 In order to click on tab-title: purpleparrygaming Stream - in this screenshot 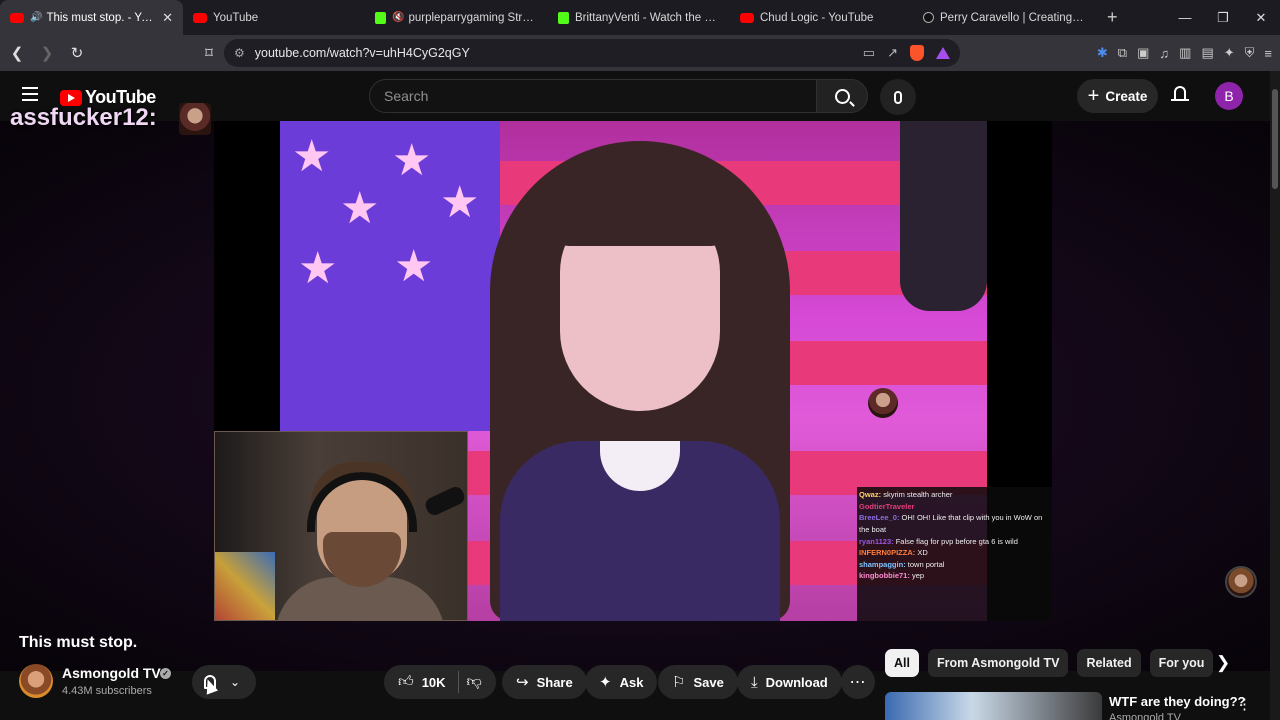, I will do `click(473, 17)`.